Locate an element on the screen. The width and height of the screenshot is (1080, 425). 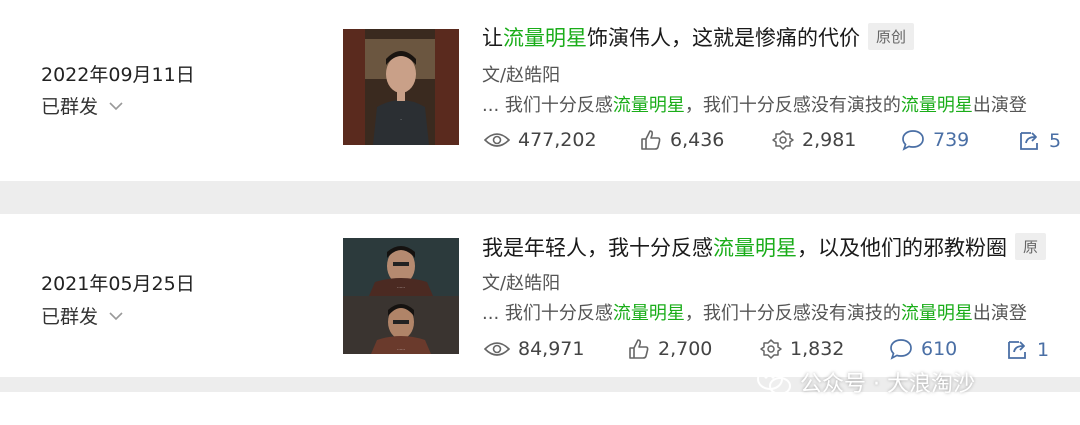
likes-count: 6,436 is located at coordinates (697, 140).